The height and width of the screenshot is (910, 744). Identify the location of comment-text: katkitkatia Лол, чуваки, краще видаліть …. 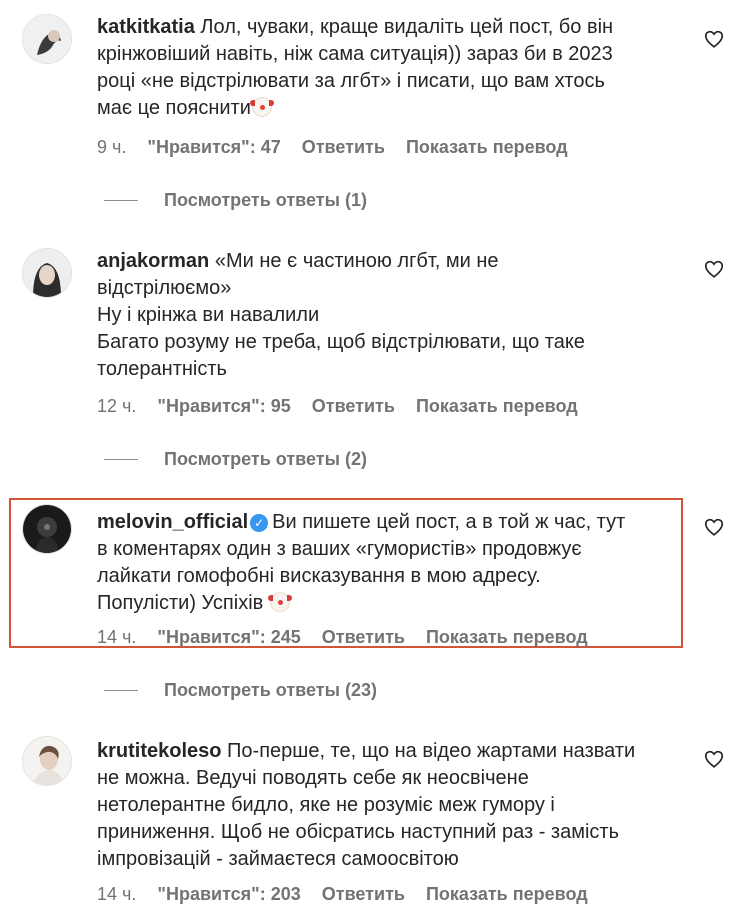
(355, 67).